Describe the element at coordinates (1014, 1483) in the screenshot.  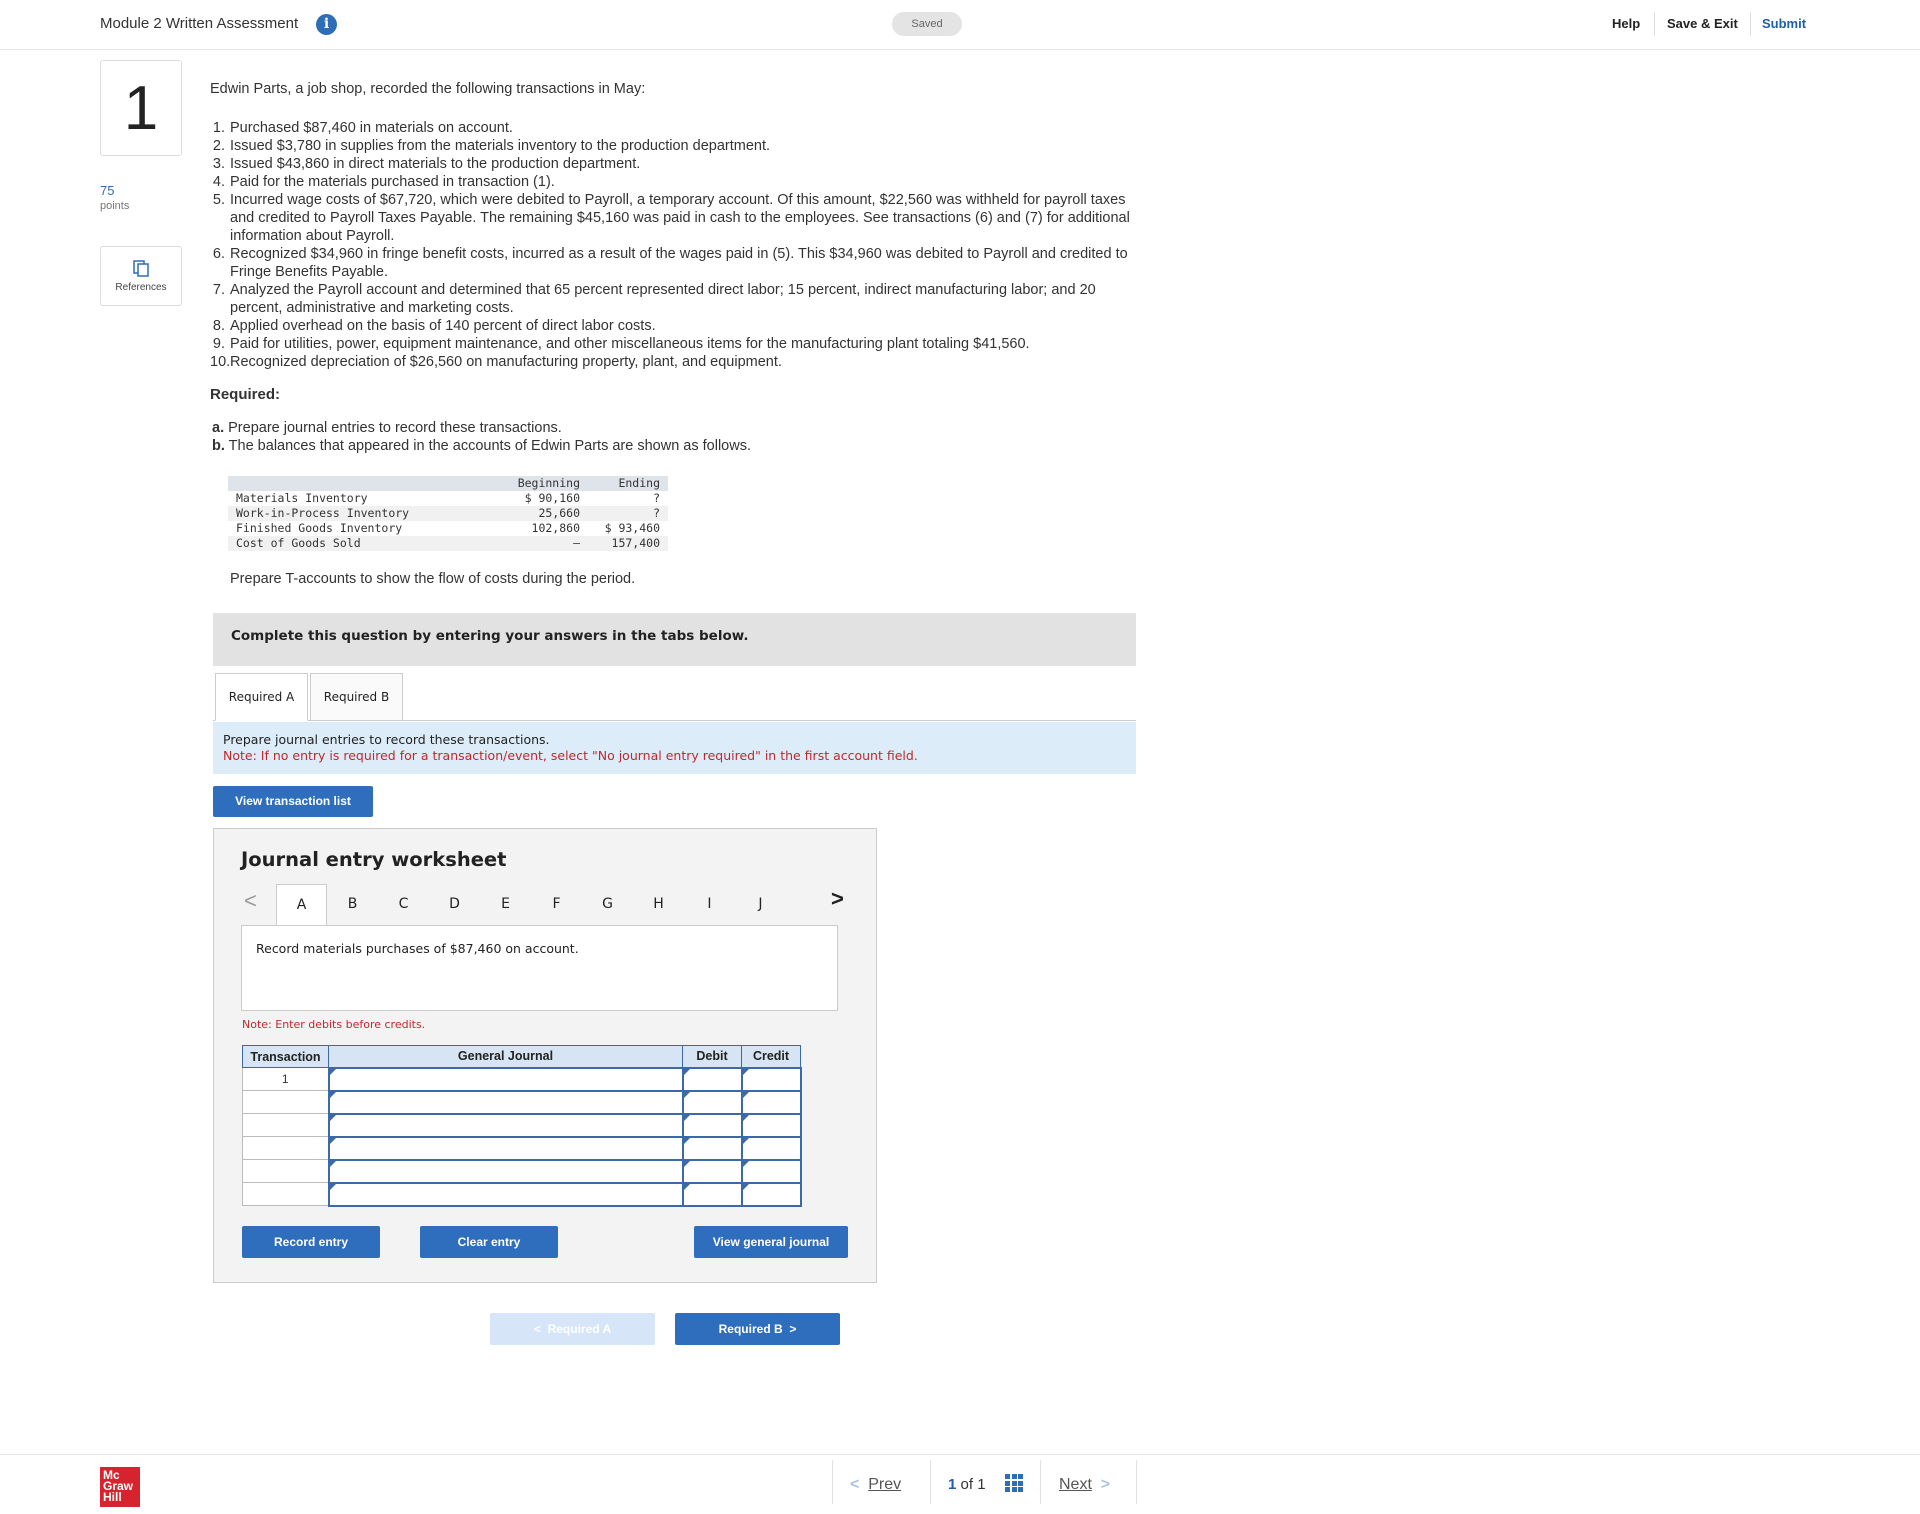
I see `question-grid-icon` at that location.